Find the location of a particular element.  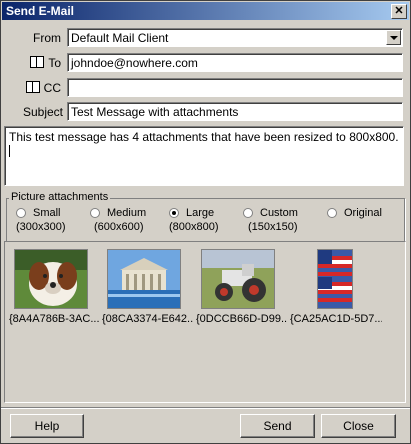

radio-medium-size: (600x600) is located at coordinates (119, 227).